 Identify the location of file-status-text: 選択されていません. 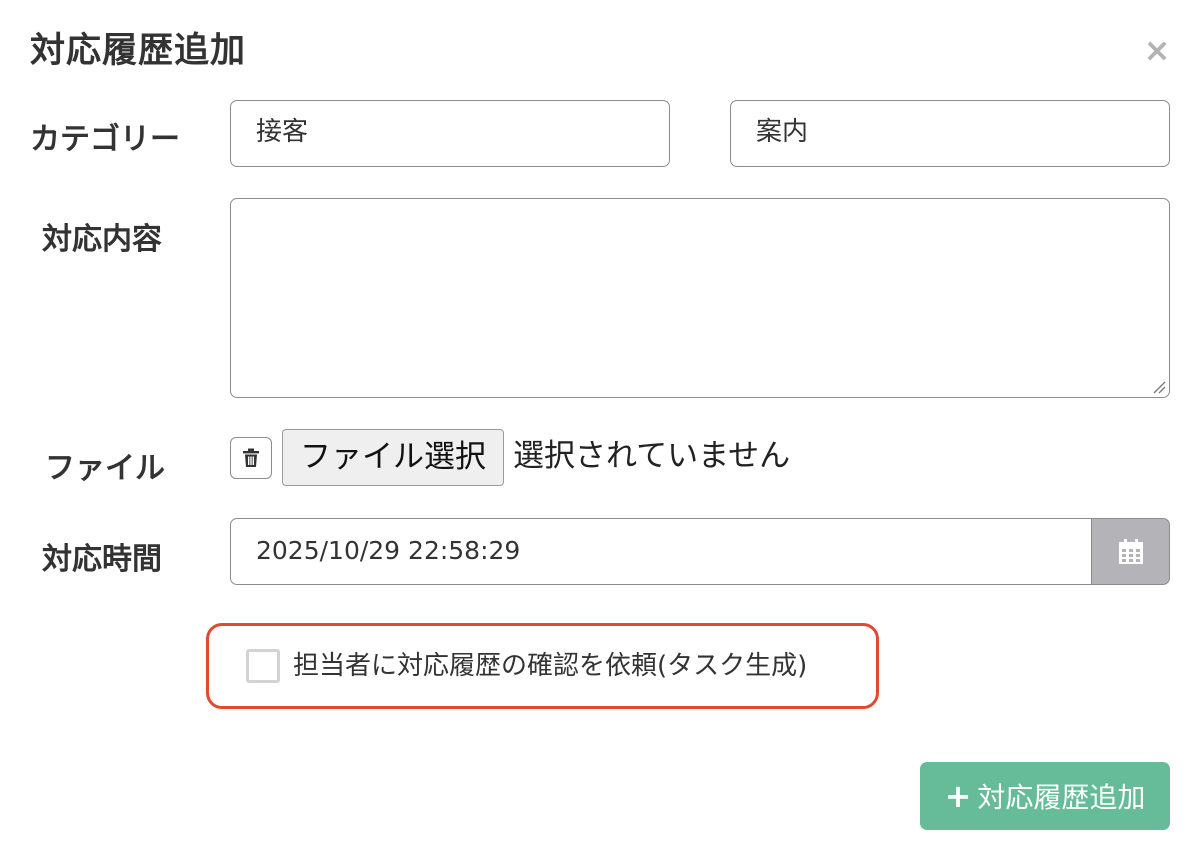
(652, 456).